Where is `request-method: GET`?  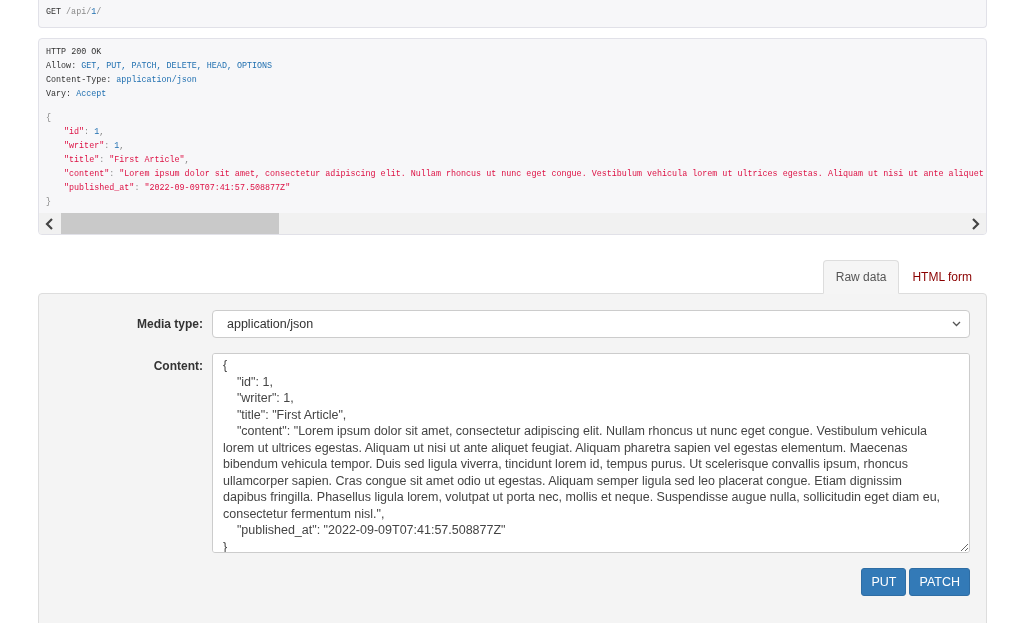
request-method: GET is located at coordinates (54, 12).